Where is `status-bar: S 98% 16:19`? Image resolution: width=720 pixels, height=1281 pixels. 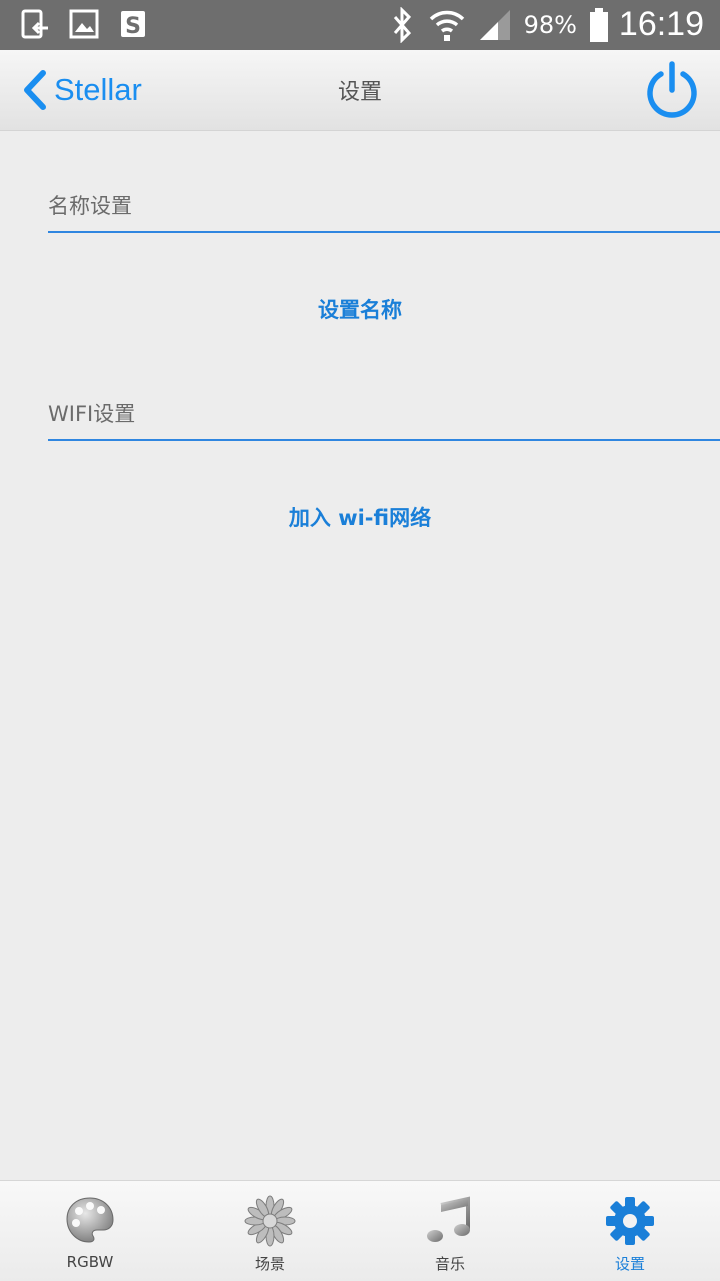
status-bar: S 98% 16:19 is located at coordinates (360, 25).